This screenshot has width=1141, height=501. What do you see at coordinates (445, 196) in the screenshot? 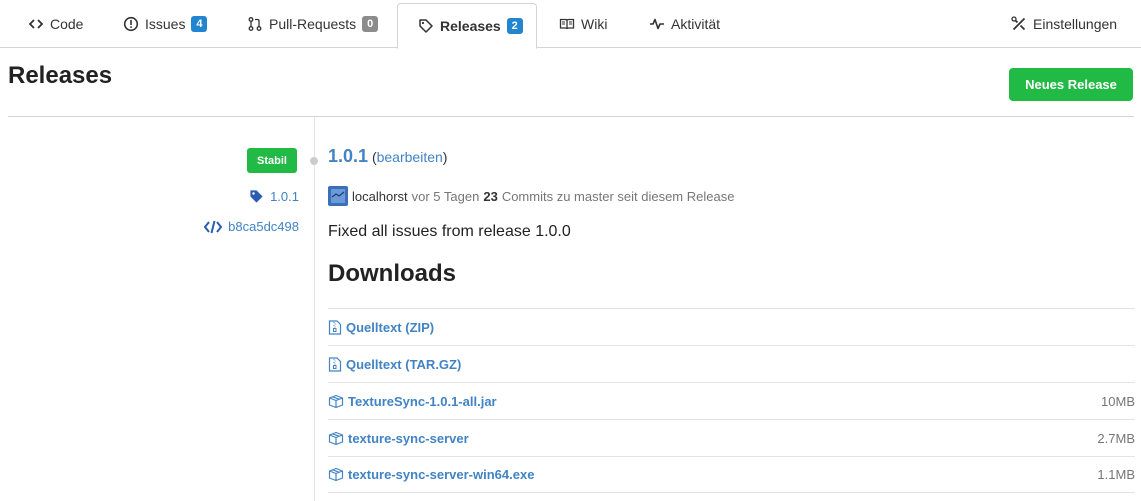
I see `release-age: vor 5 Tagen` at bounding box center [445, 196].